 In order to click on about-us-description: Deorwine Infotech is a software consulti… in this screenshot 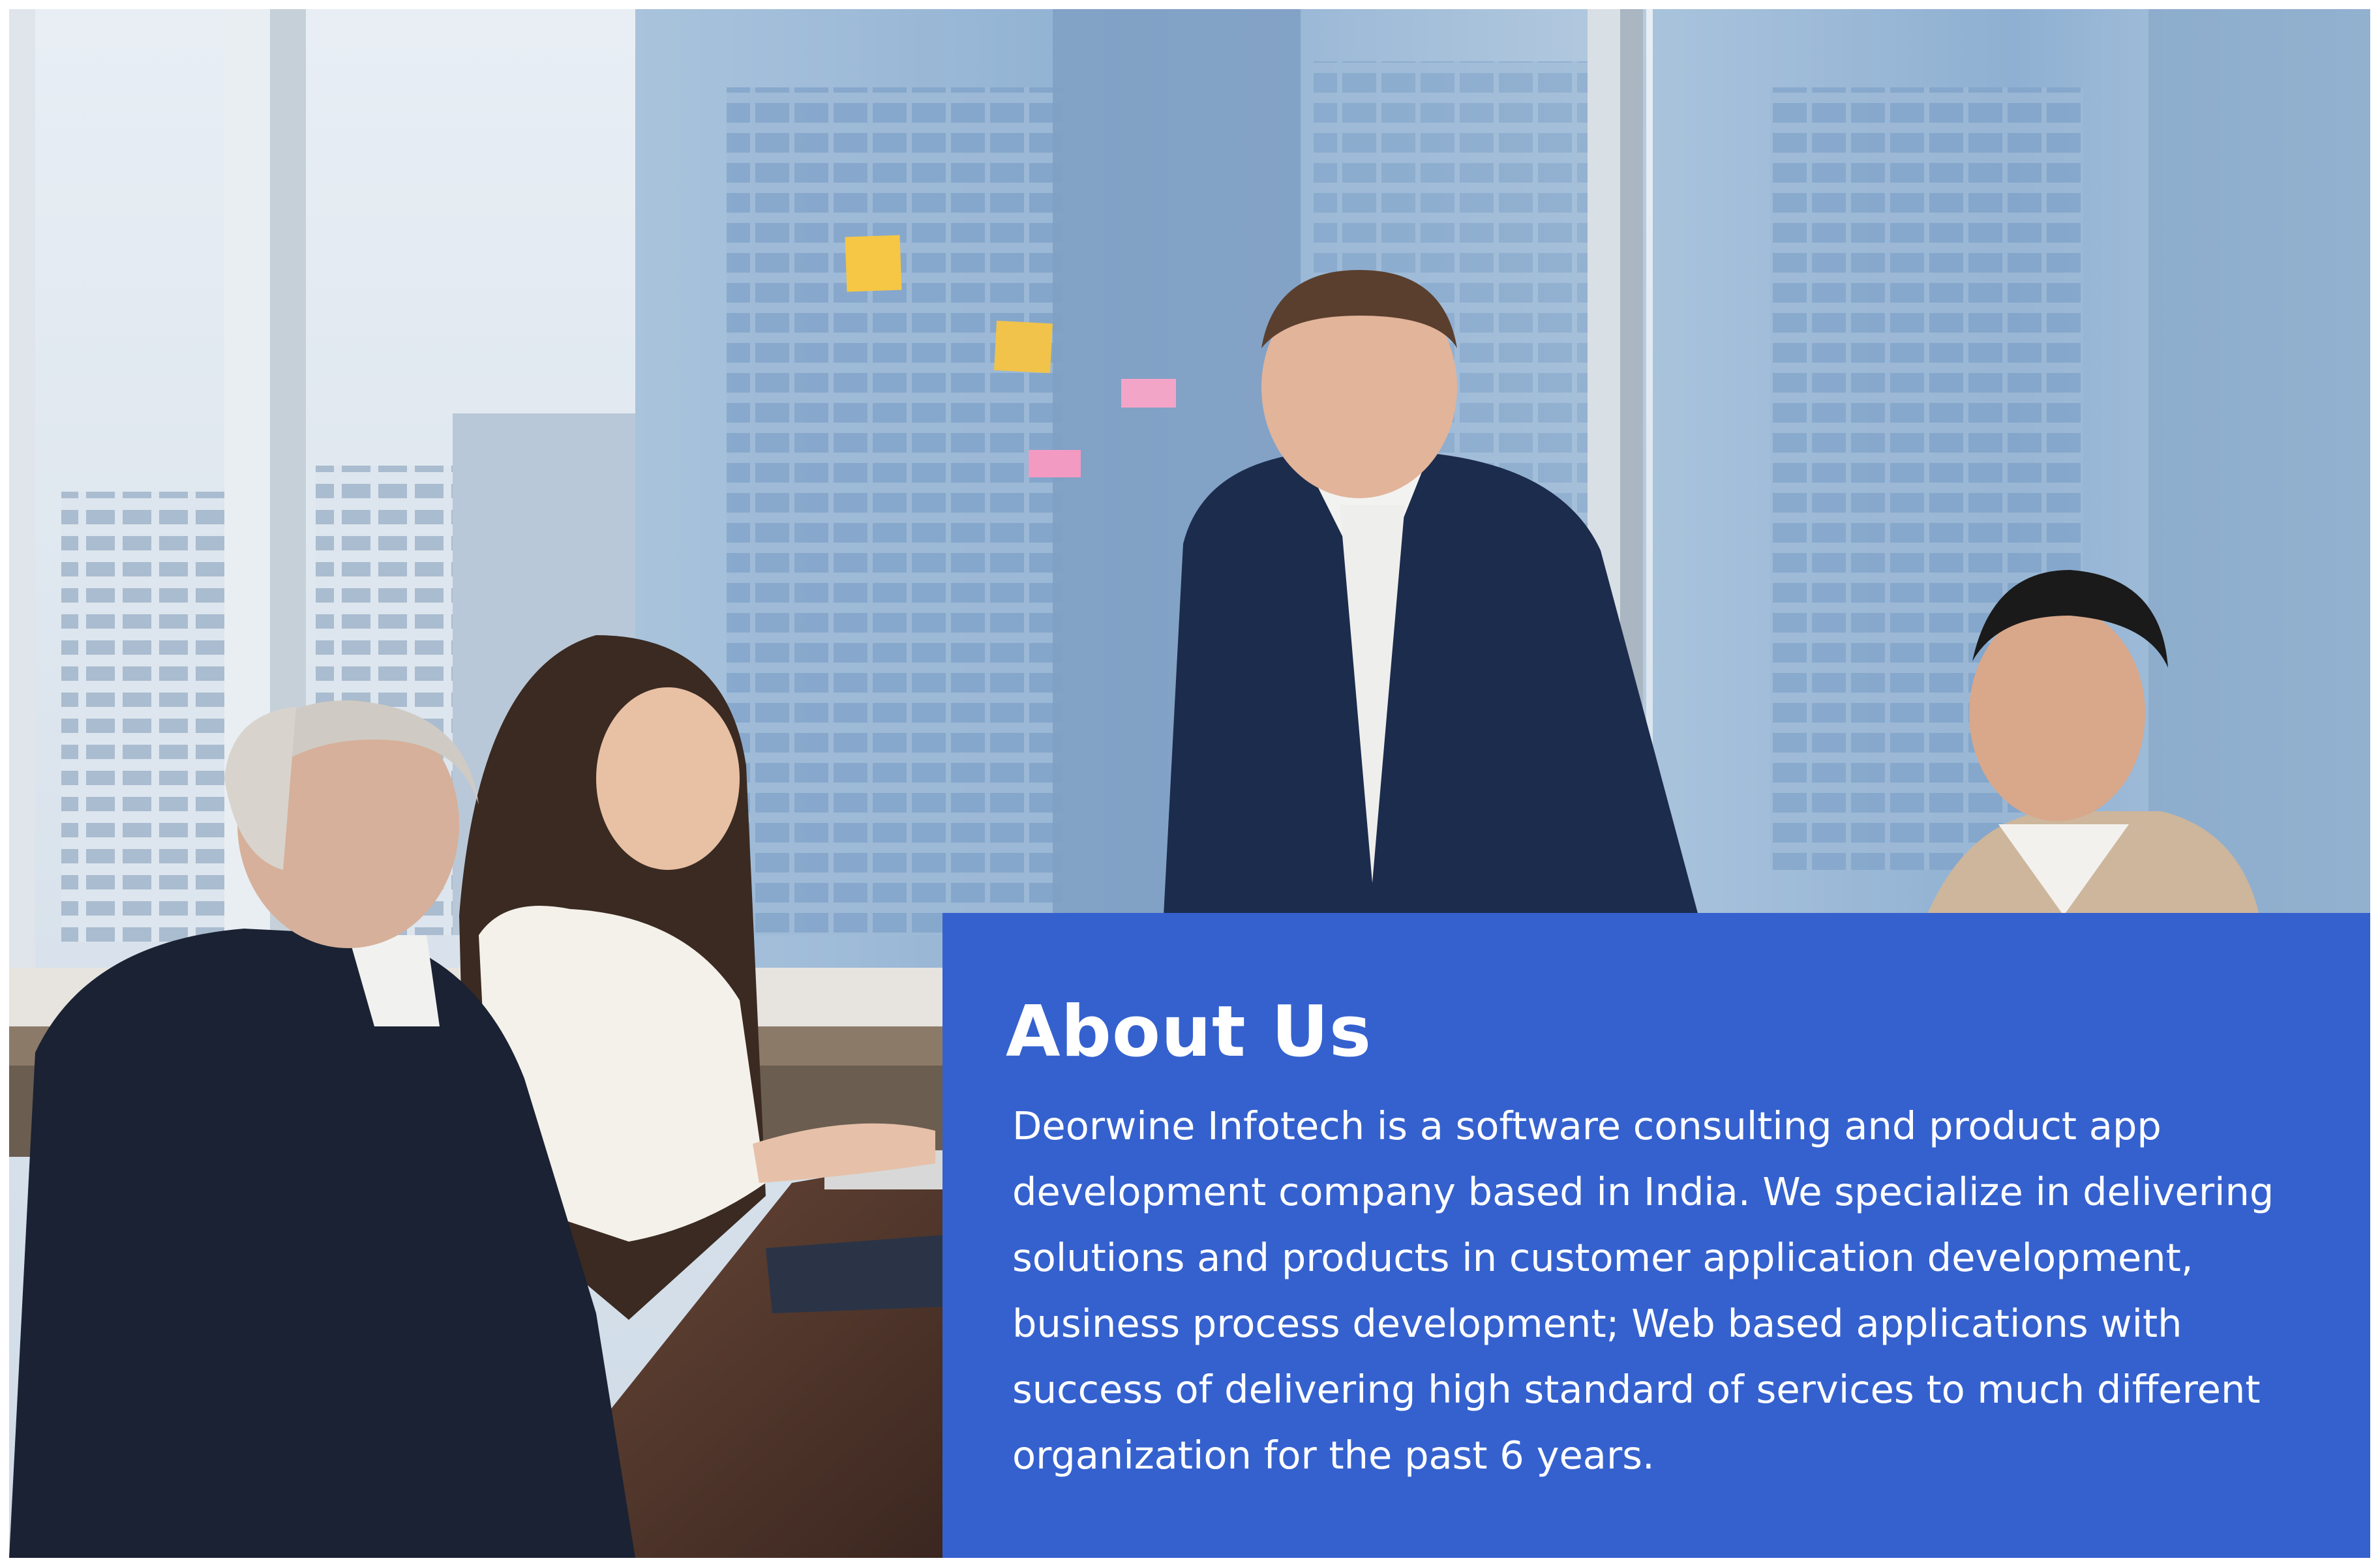, I will do `click(1643, 1290)`.